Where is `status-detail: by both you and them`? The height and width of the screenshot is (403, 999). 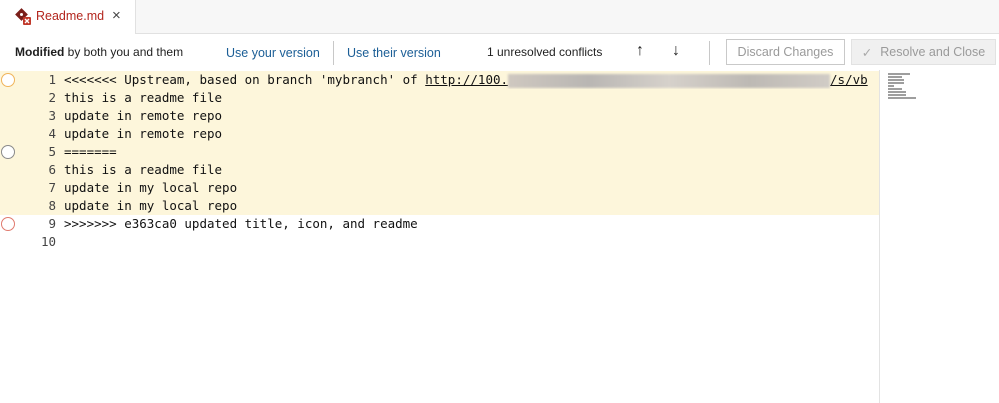
status-detail: by both you and them is located at coordinates (124, 52).